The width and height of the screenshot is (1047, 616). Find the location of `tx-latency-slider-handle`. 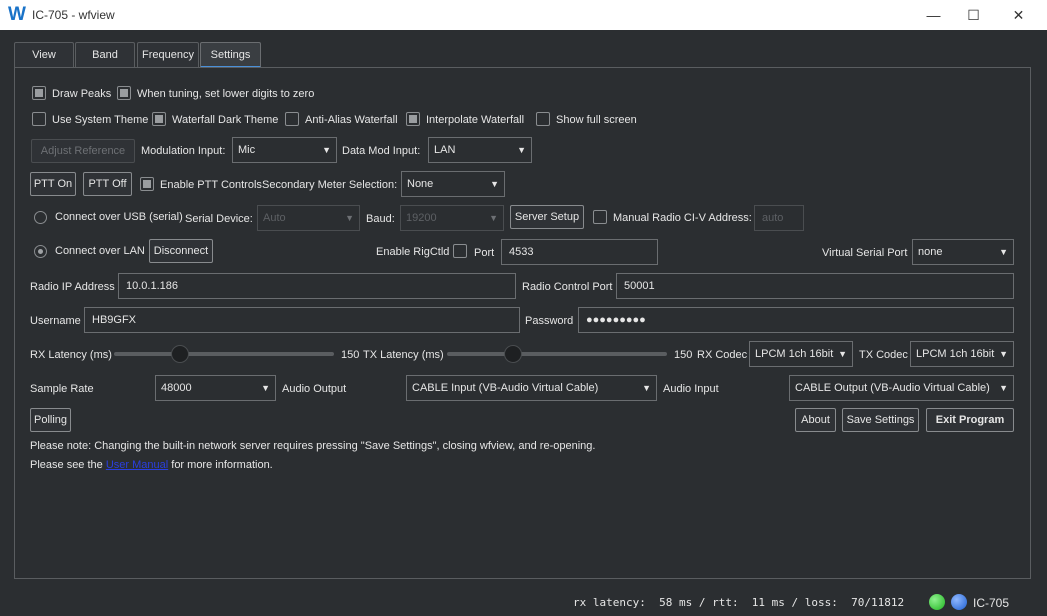

tx-latency-slider-handle is located at coordinates (512, 354).